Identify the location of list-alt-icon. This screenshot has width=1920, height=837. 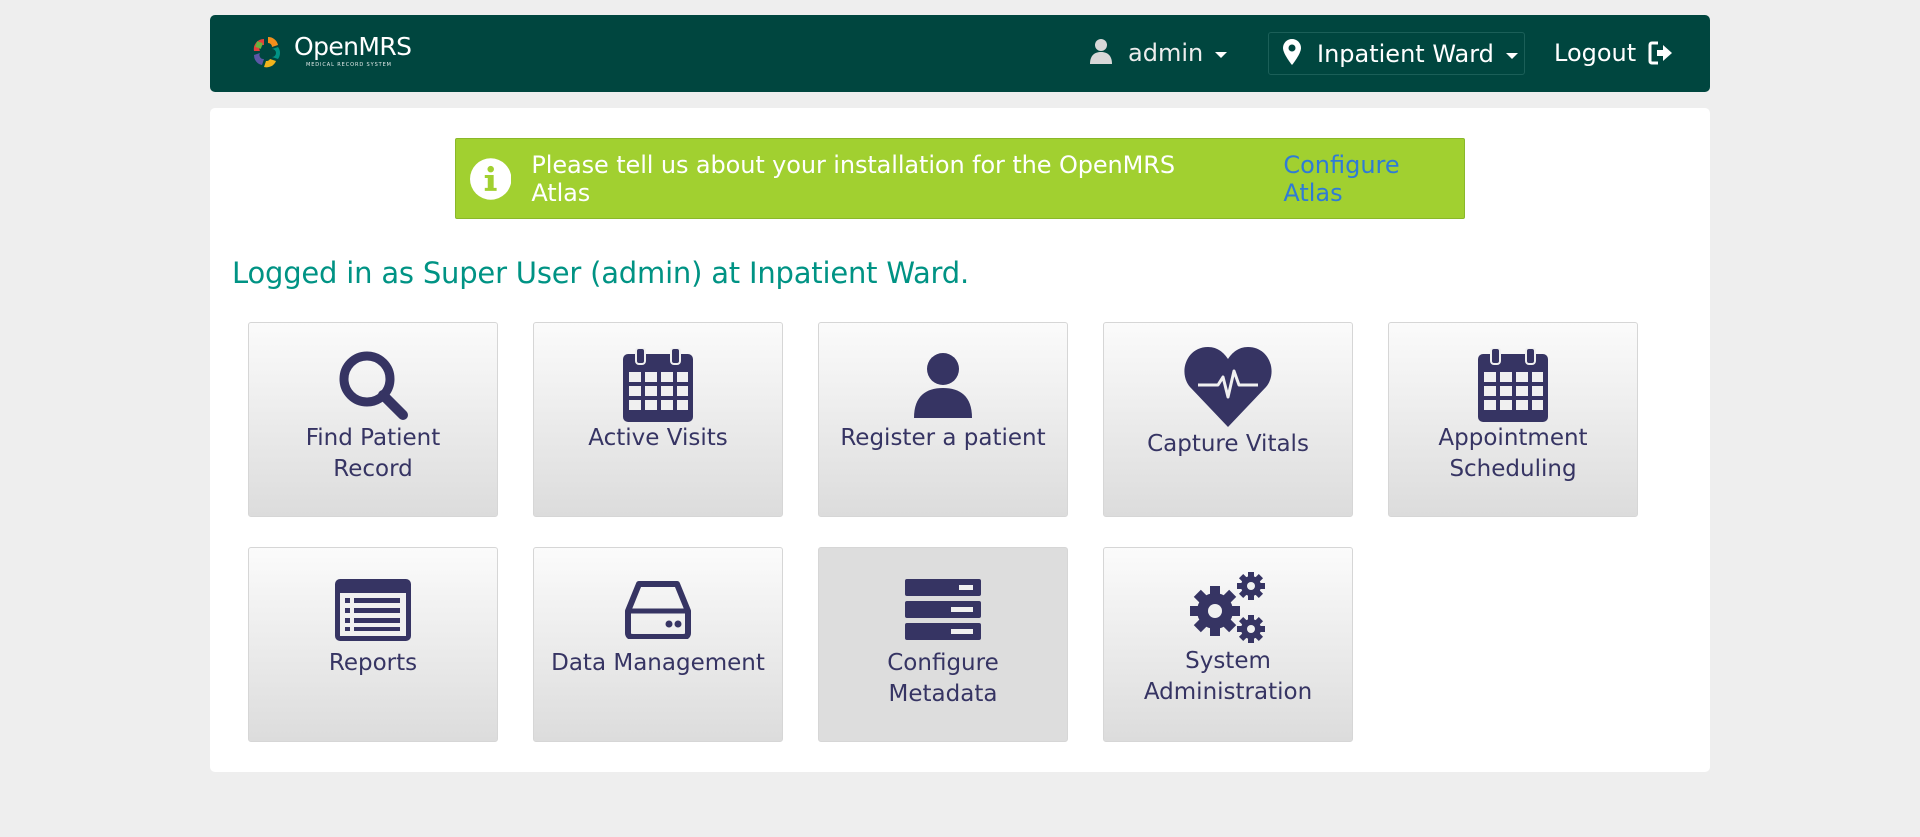
(373, 610).